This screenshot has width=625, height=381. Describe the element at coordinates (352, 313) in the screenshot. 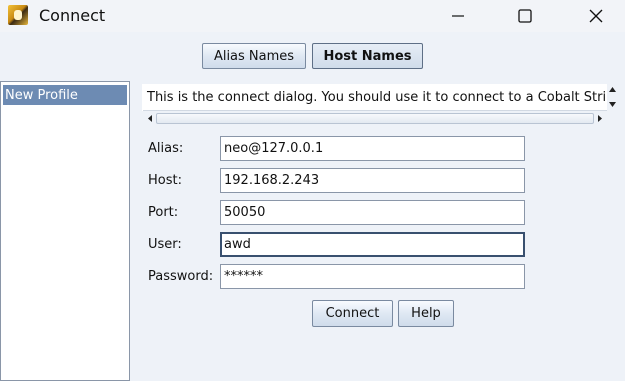

I see `connect-button: Connect` at that location.